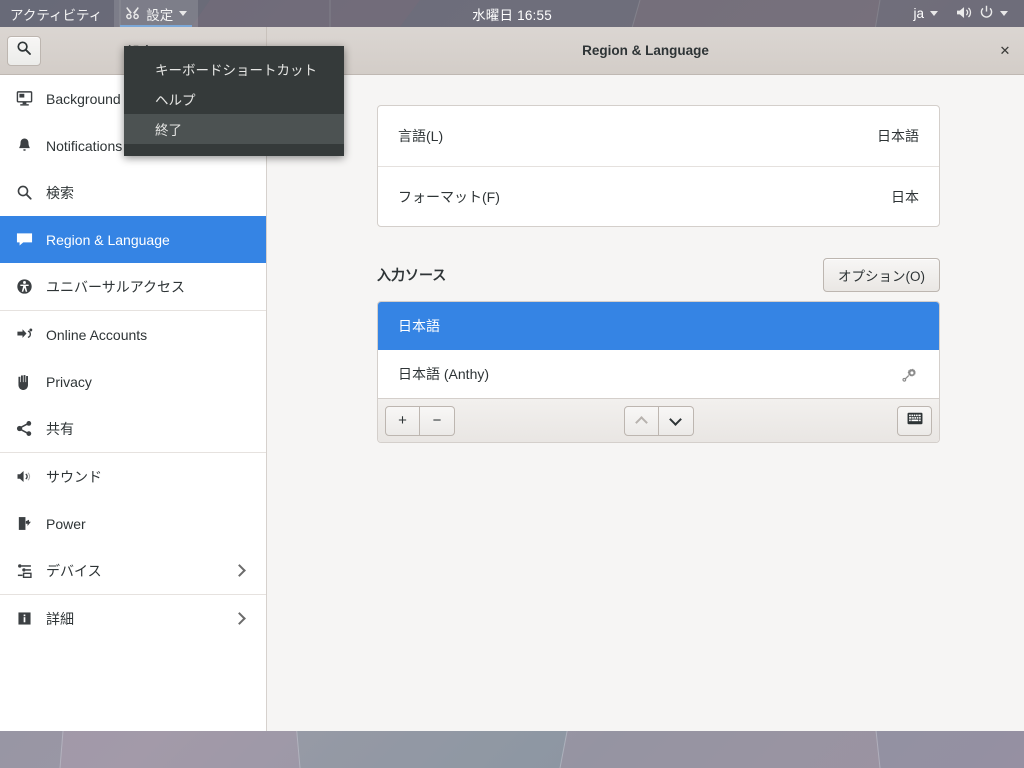  I want to click on sidebar-item-devices: デバイス, so click(133, 570).